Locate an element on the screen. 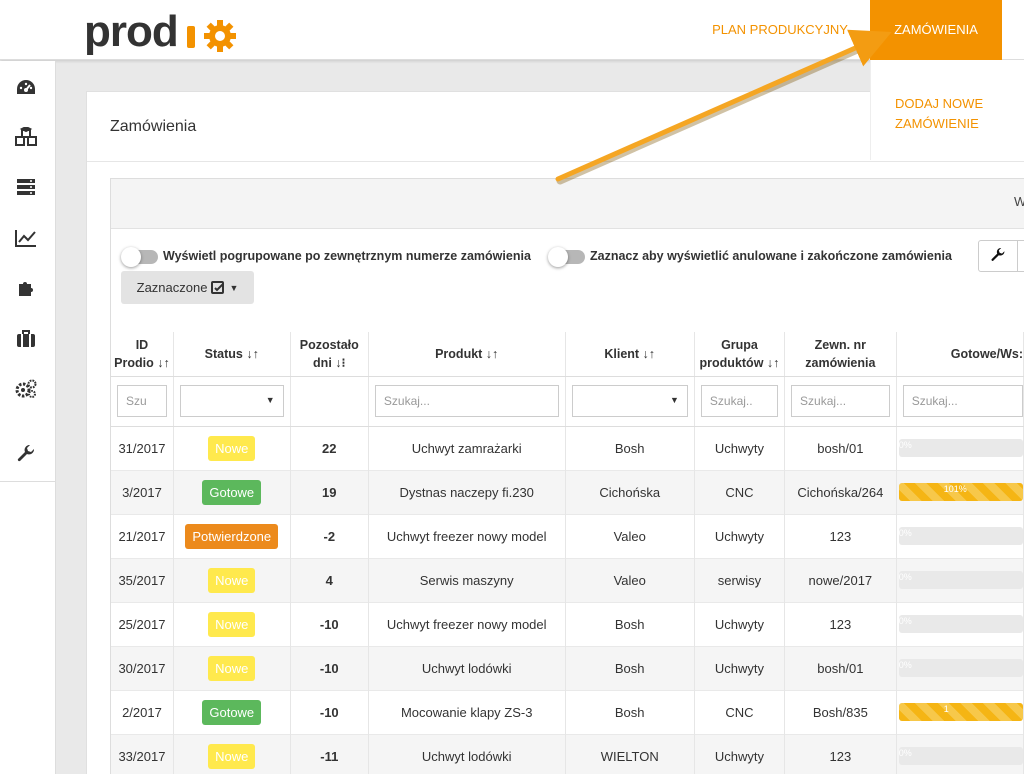  col-id-header: ID Prodio ↓↑ is located at coordinates (142, 354).